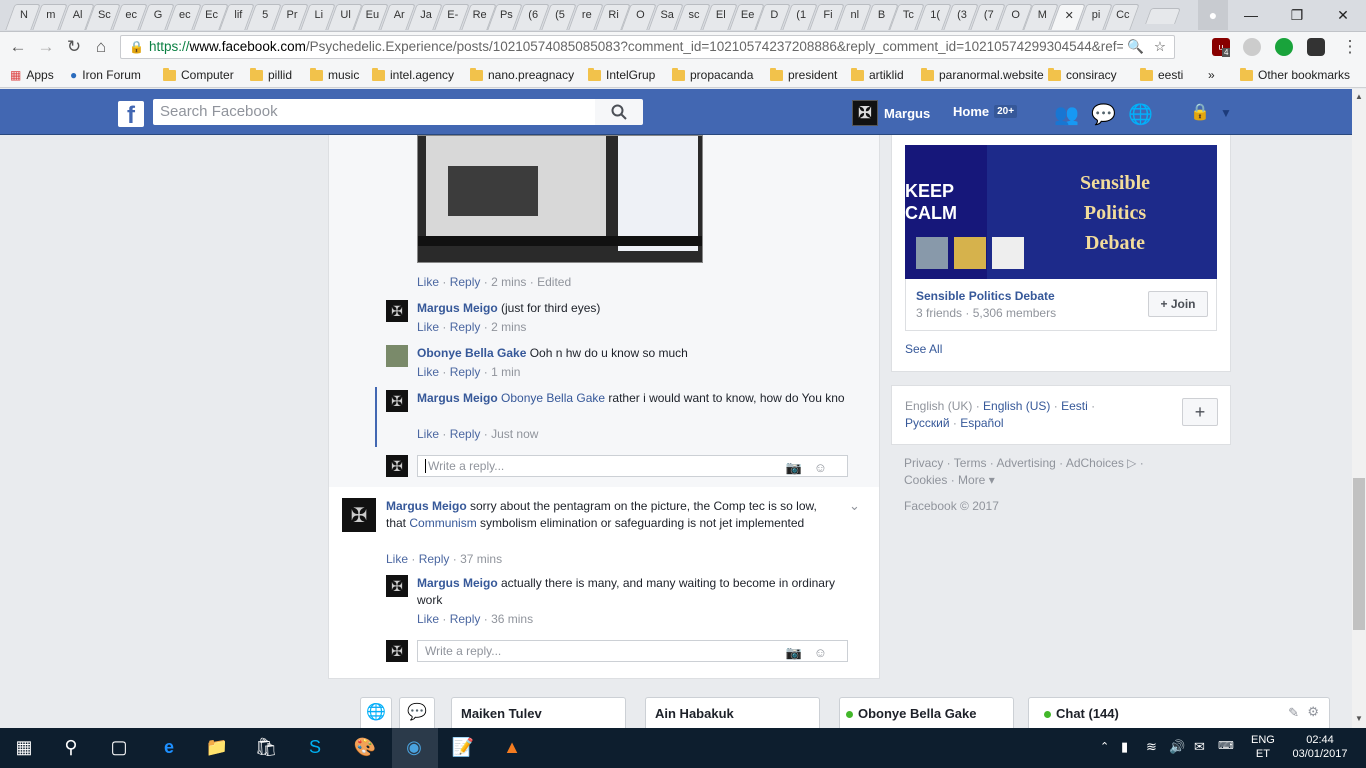 This screenshot has width=1366, height=768. Describe the element at coordinates (1179, 712) in the screenshot. I see `chat-sidebar-toggle: Chat (144) ✎ ⚙` at that location.